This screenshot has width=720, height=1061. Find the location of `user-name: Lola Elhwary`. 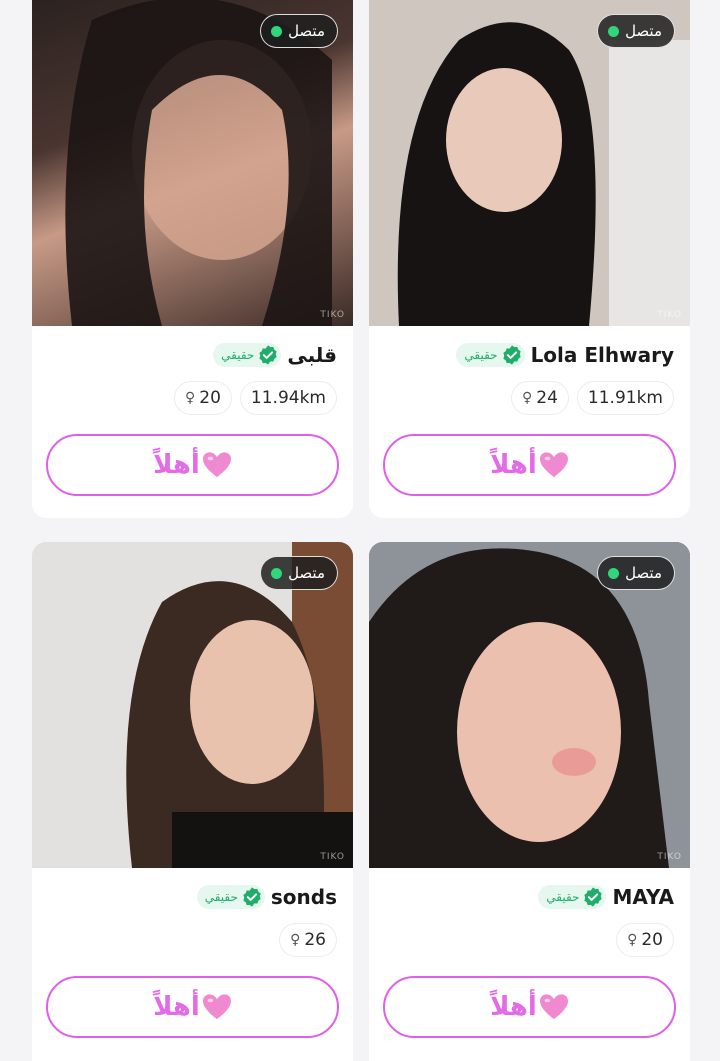

user-name: Lola Elhwary is located at coordinates (602, 355).